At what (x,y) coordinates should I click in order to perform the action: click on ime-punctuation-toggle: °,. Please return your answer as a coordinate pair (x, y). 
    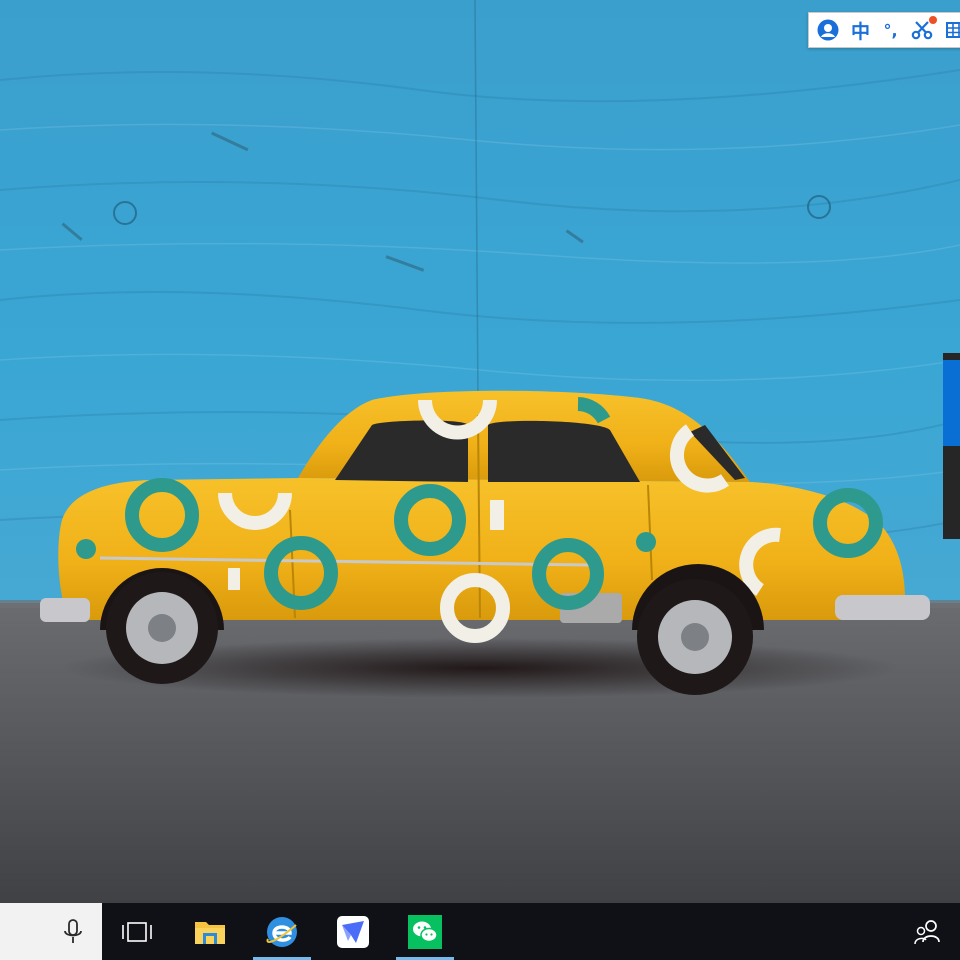
    Looking at the image, I should click on (890, 30).